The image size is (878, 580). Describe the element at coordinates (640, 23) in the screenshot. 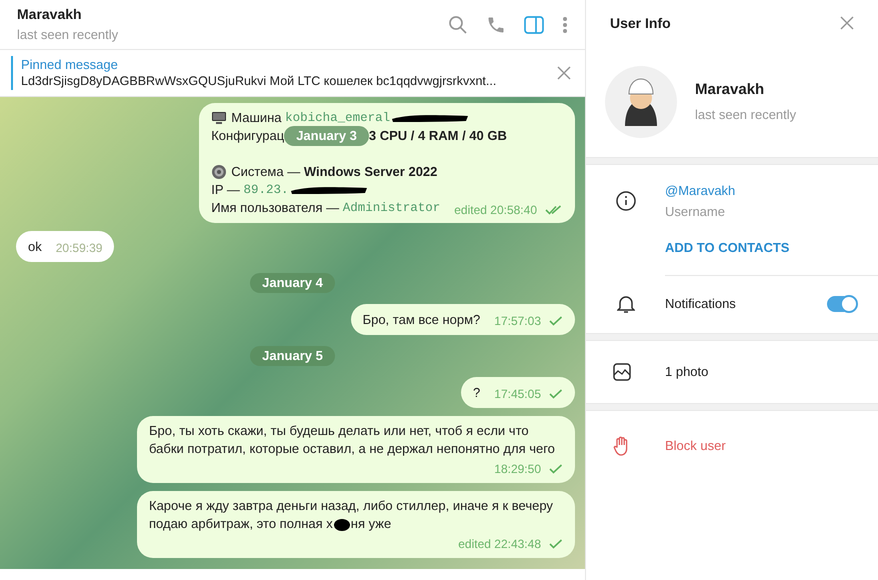

I see `panel-title: User Info` at that location.